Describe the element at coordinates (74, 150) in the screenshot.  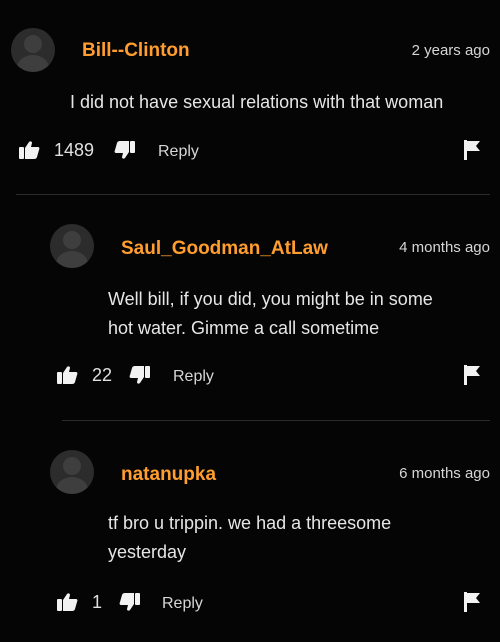
I see `like-count: 1489` at that location.